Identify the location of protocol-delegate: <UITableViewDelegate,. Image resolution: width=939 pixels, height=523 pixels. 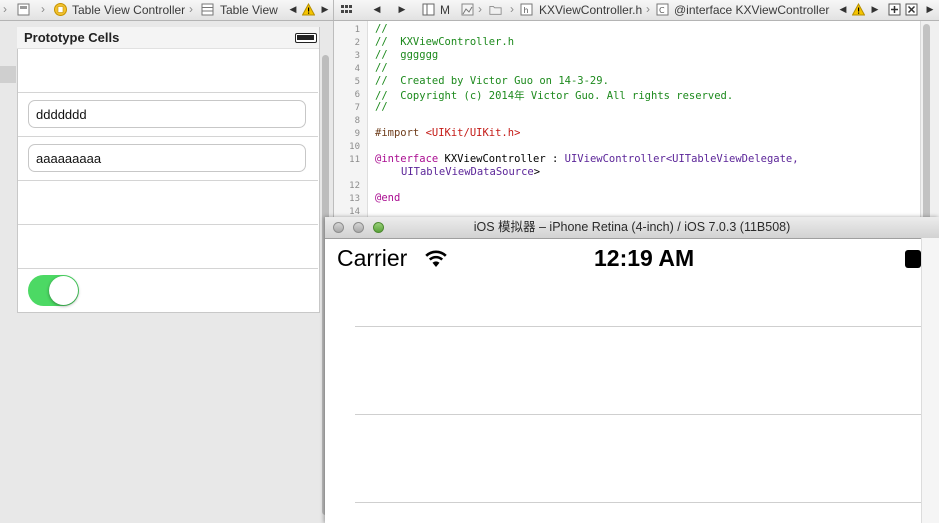
(732, 159).